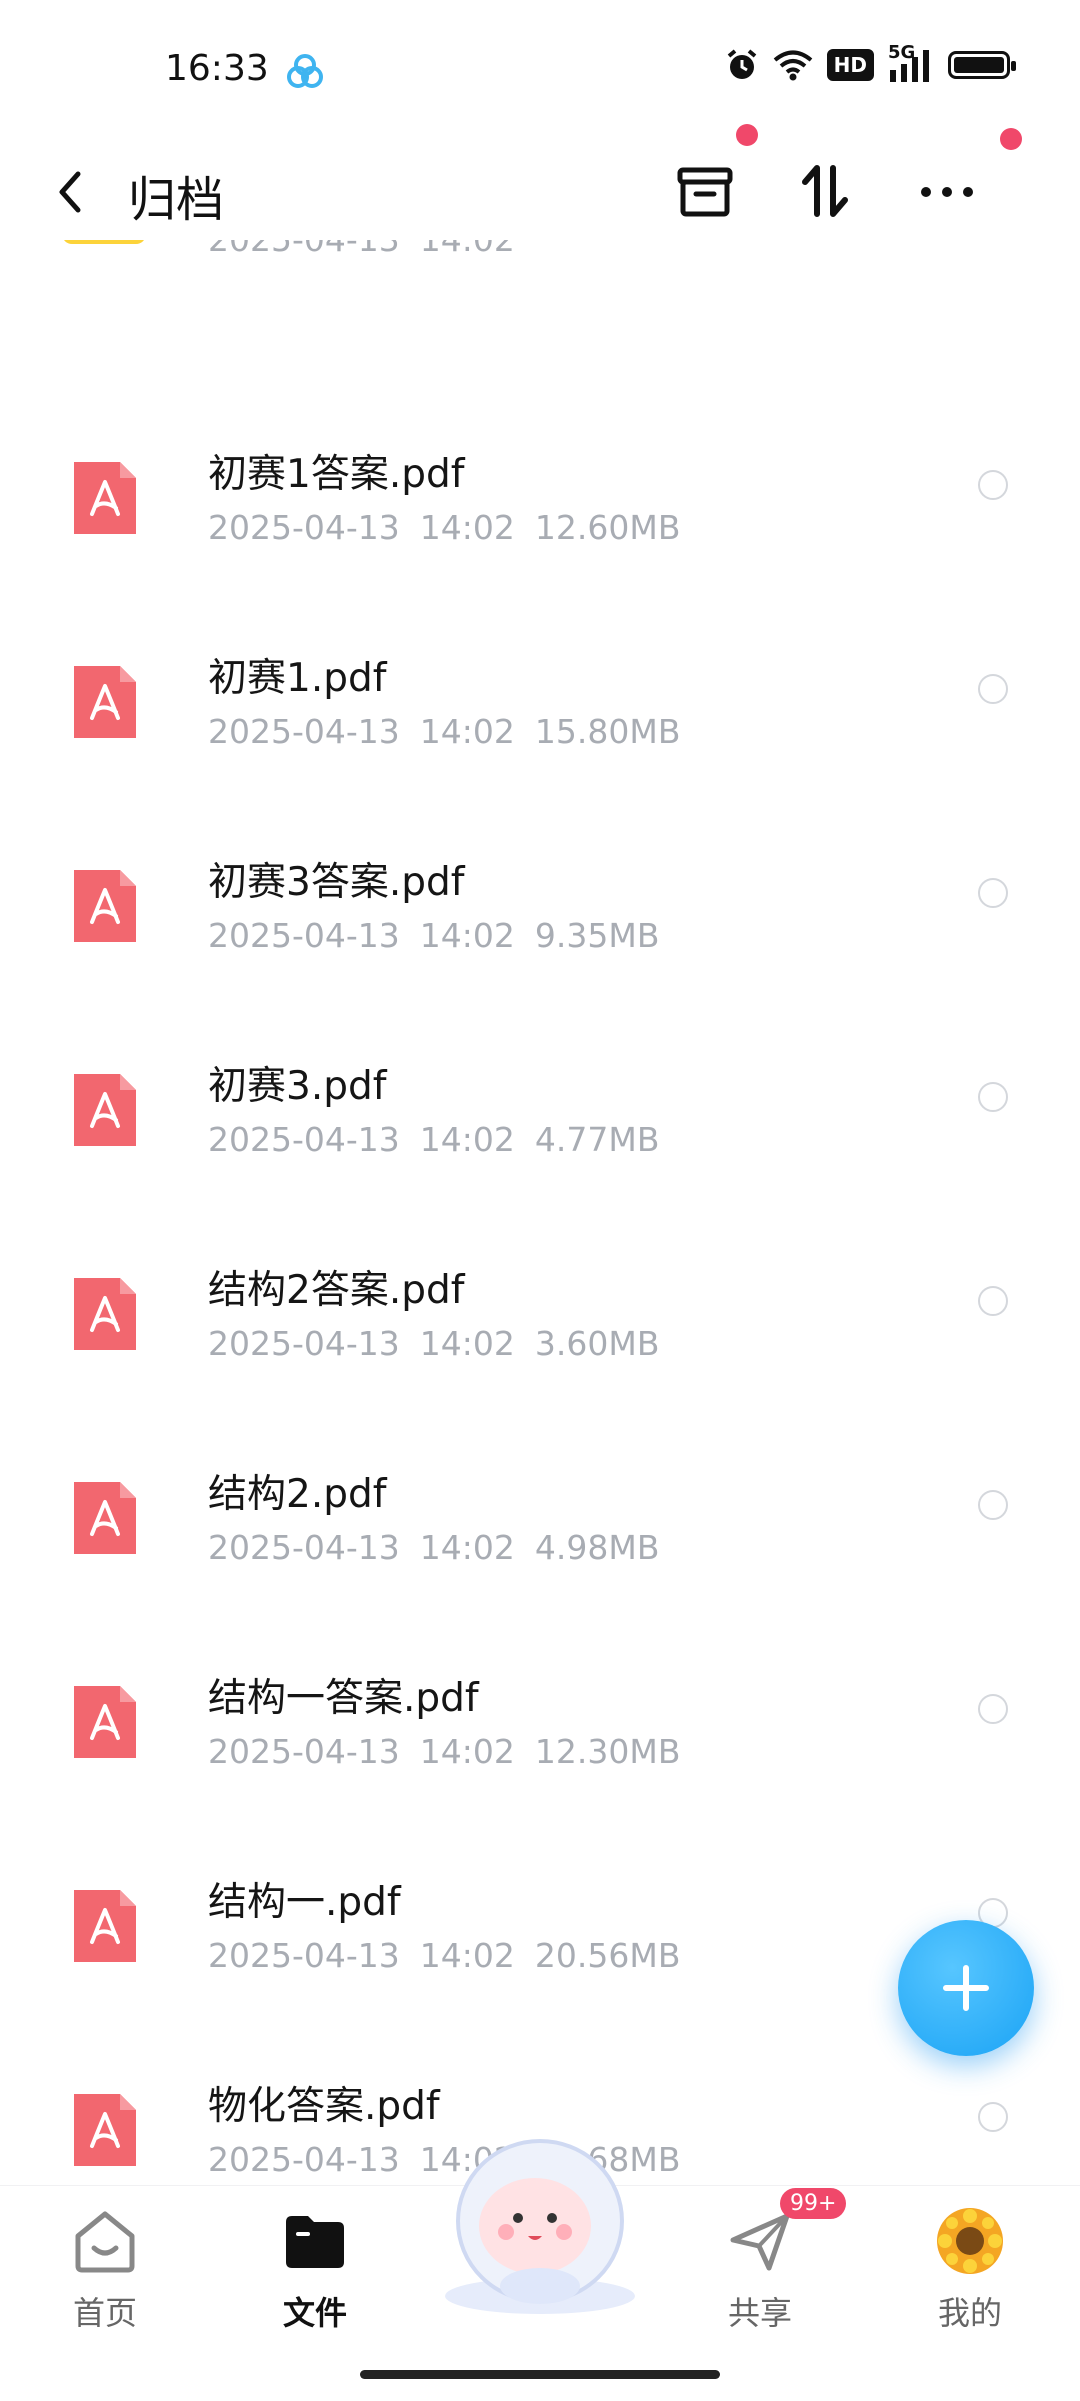 The height and width of the screenshot is (2401, 1080). What do you see at coordinates (597, 1343) in the screenshot?
I see `file-size: 3.60MB` at bounding box center [597, 1343].